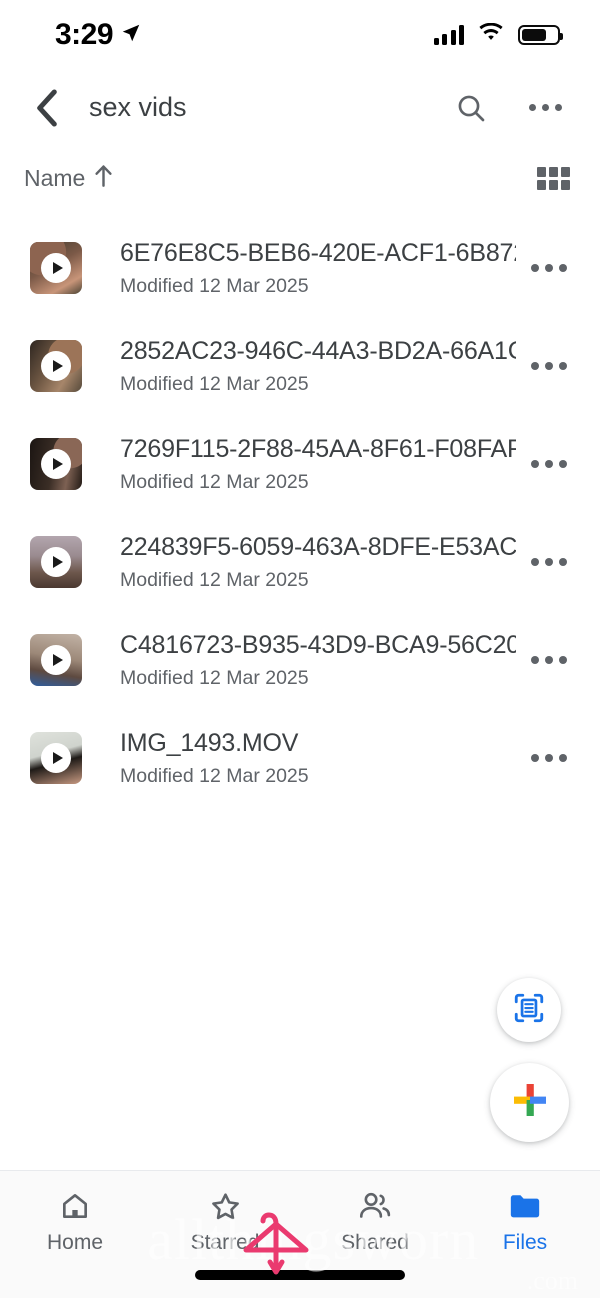 The height and width of the screenshot is (1298, 600). What do you see at coordinates (300, 1275) in the screenshot?
I see `home-indicator-bar` at bounding box center [300, 1275].